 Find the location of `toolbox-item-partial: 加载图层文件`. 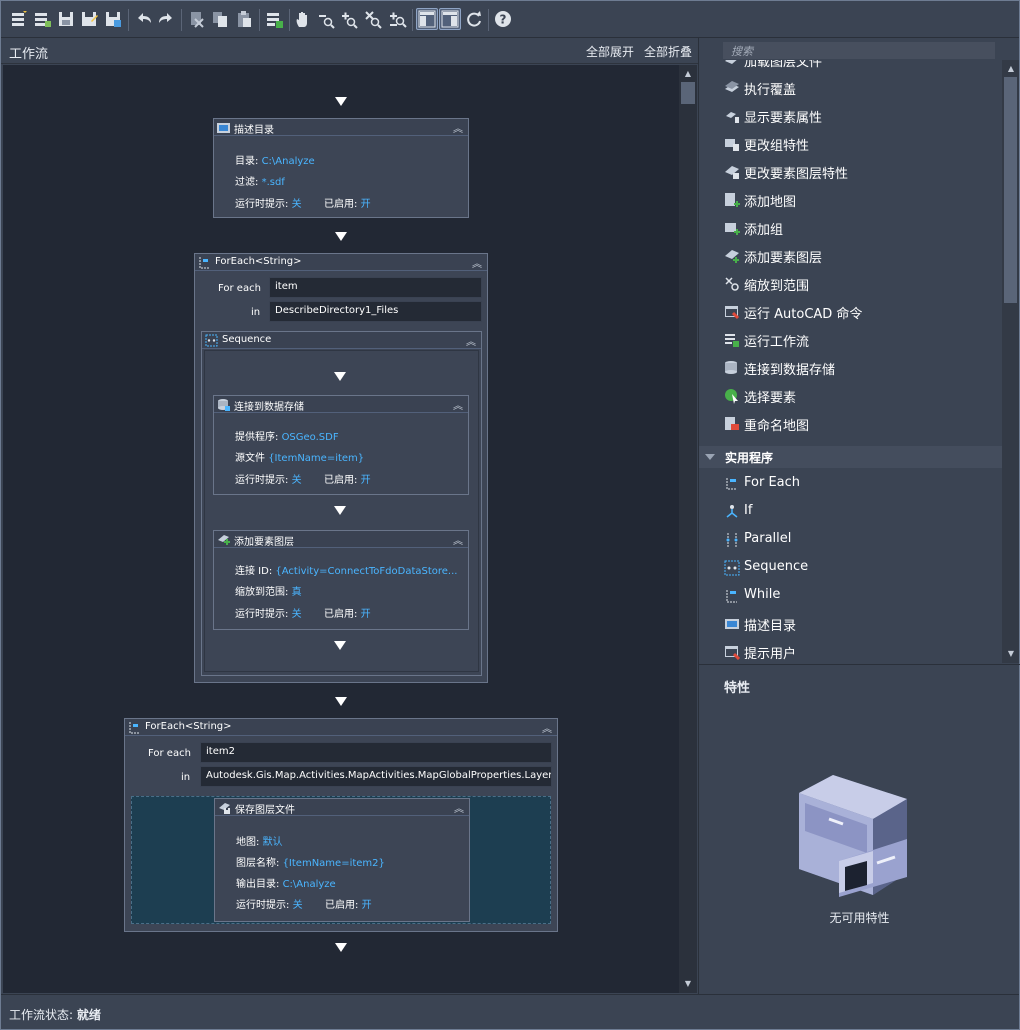

toolbox-item-partial: 加载图层文件 is located at coordinates (850, 67).